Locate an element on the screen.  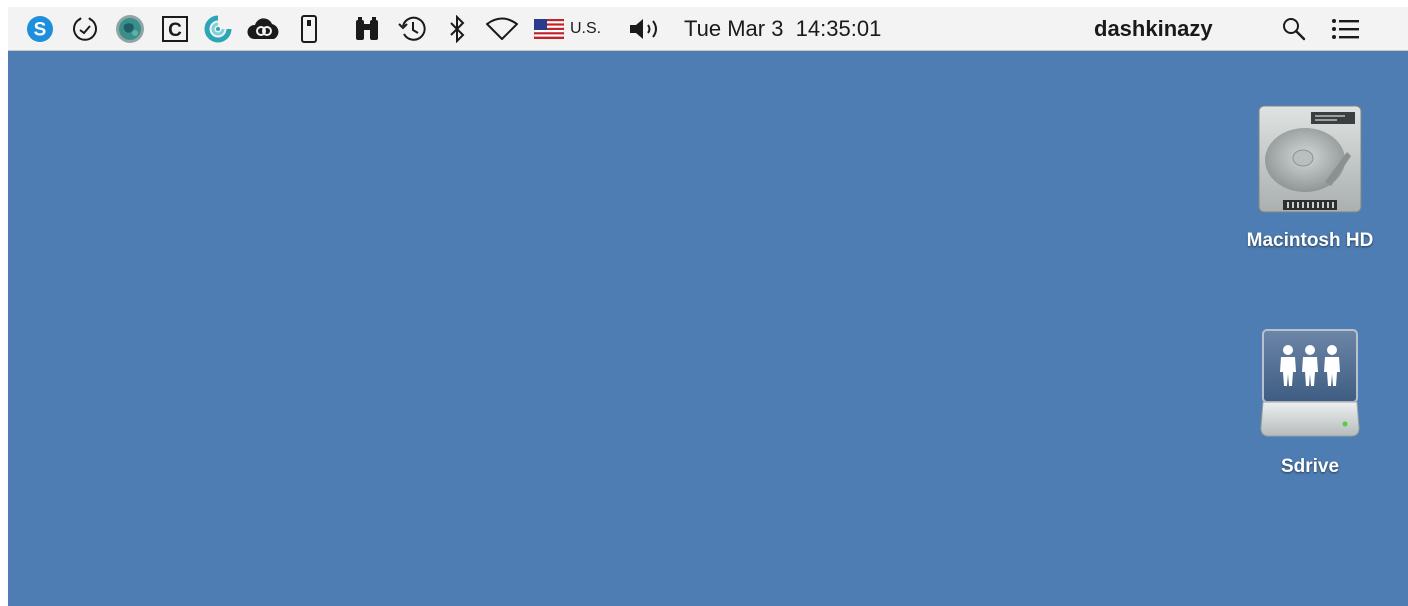
skype-icon: S is located at coordinates (40, 29).